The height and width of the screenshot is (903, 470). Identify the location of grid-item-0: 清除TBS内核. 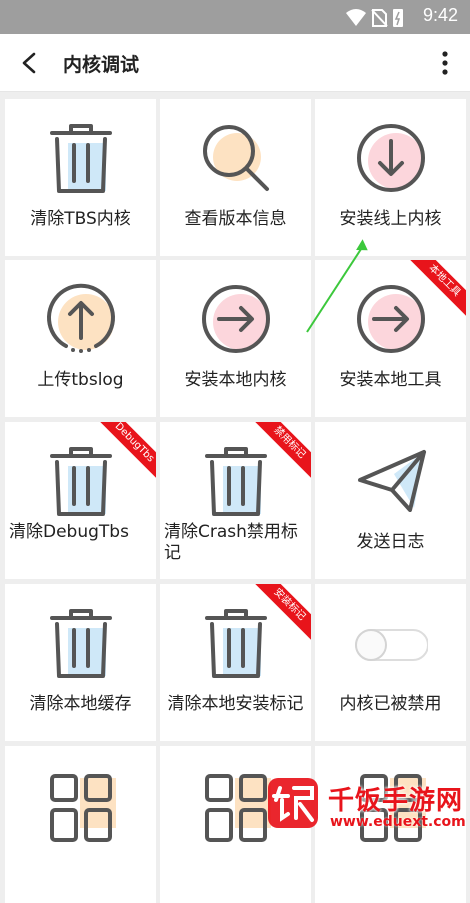
(80, 177).